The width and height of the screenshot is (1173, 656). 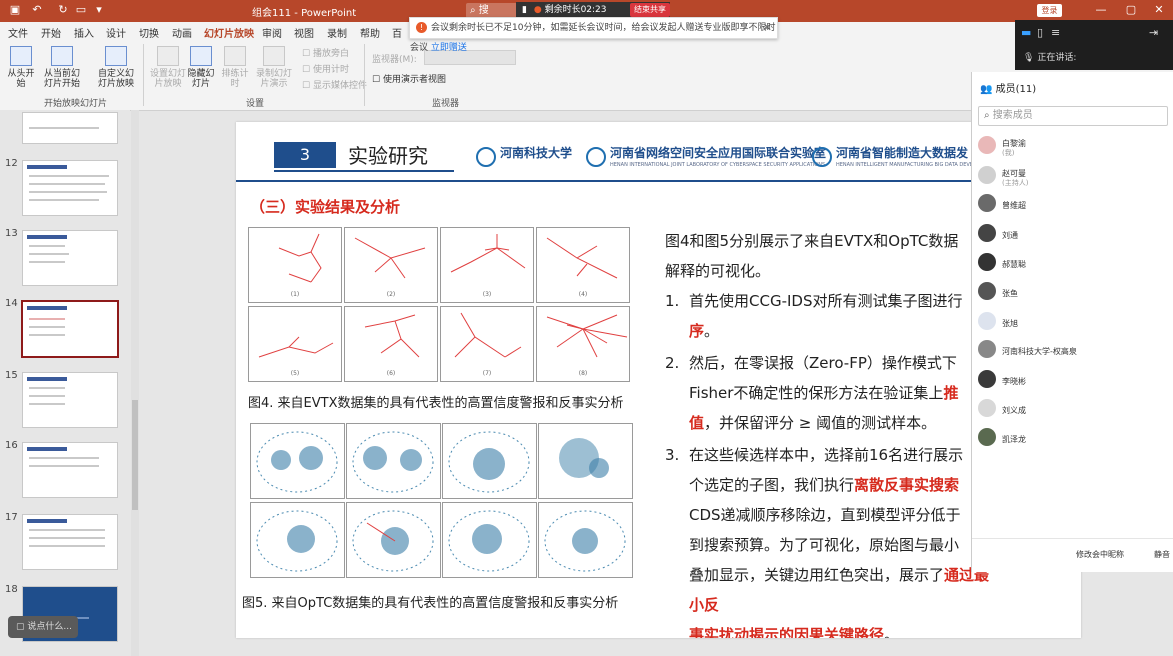 What do you see at coordinates (391, 265) in the screenshot?
I see `figure4-panel: (2)` at bounding box center [391, 265].